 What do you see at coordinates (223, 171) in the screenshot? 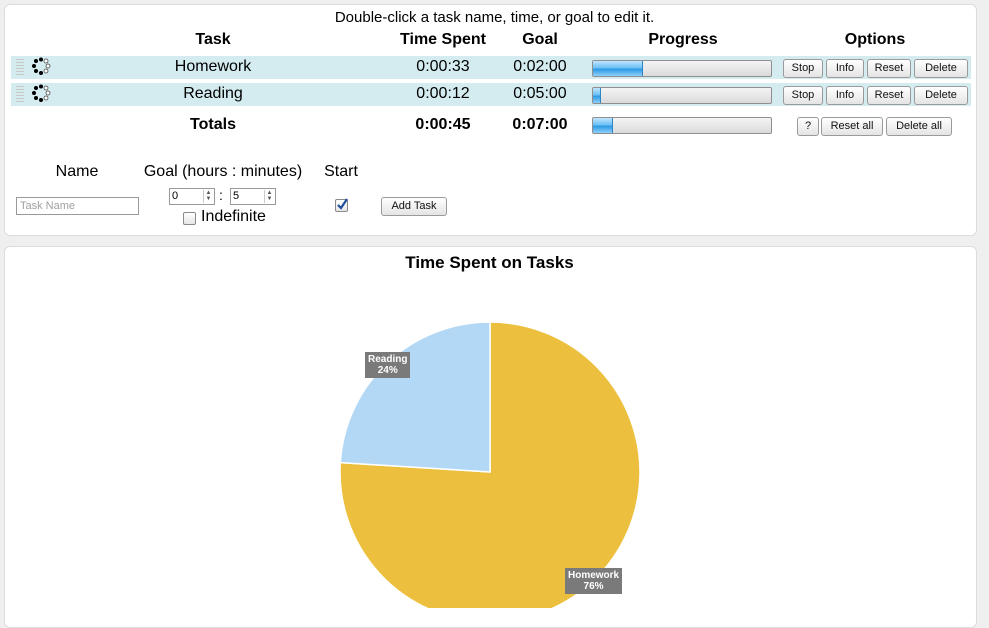
I see `goal-label: Goal (hours : minutes)` at bounding box center [223, 171].